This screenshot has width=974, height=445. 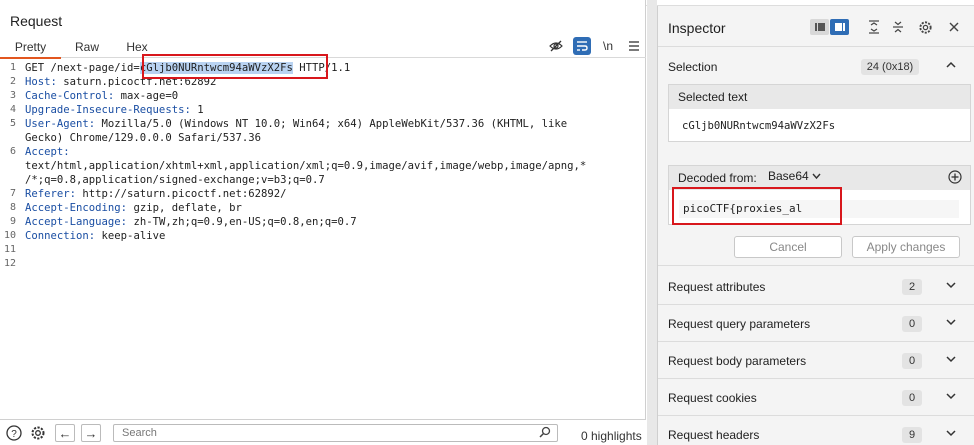 What do you see at coordinates (12, 221) in the screenshot?
I see `line-number: 9` at bounding box center [12, 221].